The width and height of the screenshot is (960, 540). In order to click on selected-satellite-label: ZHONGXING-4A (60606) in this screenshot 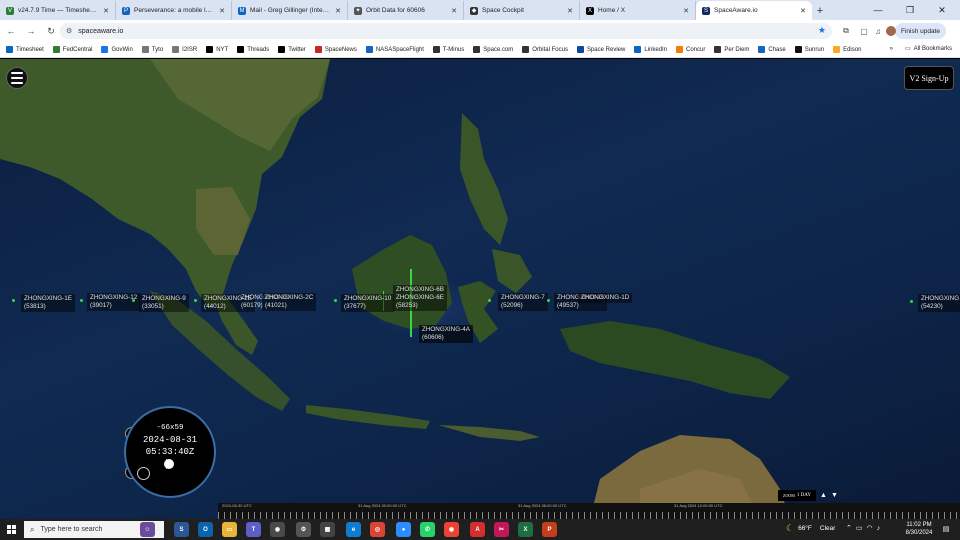, I will do `click(446, 334)`.